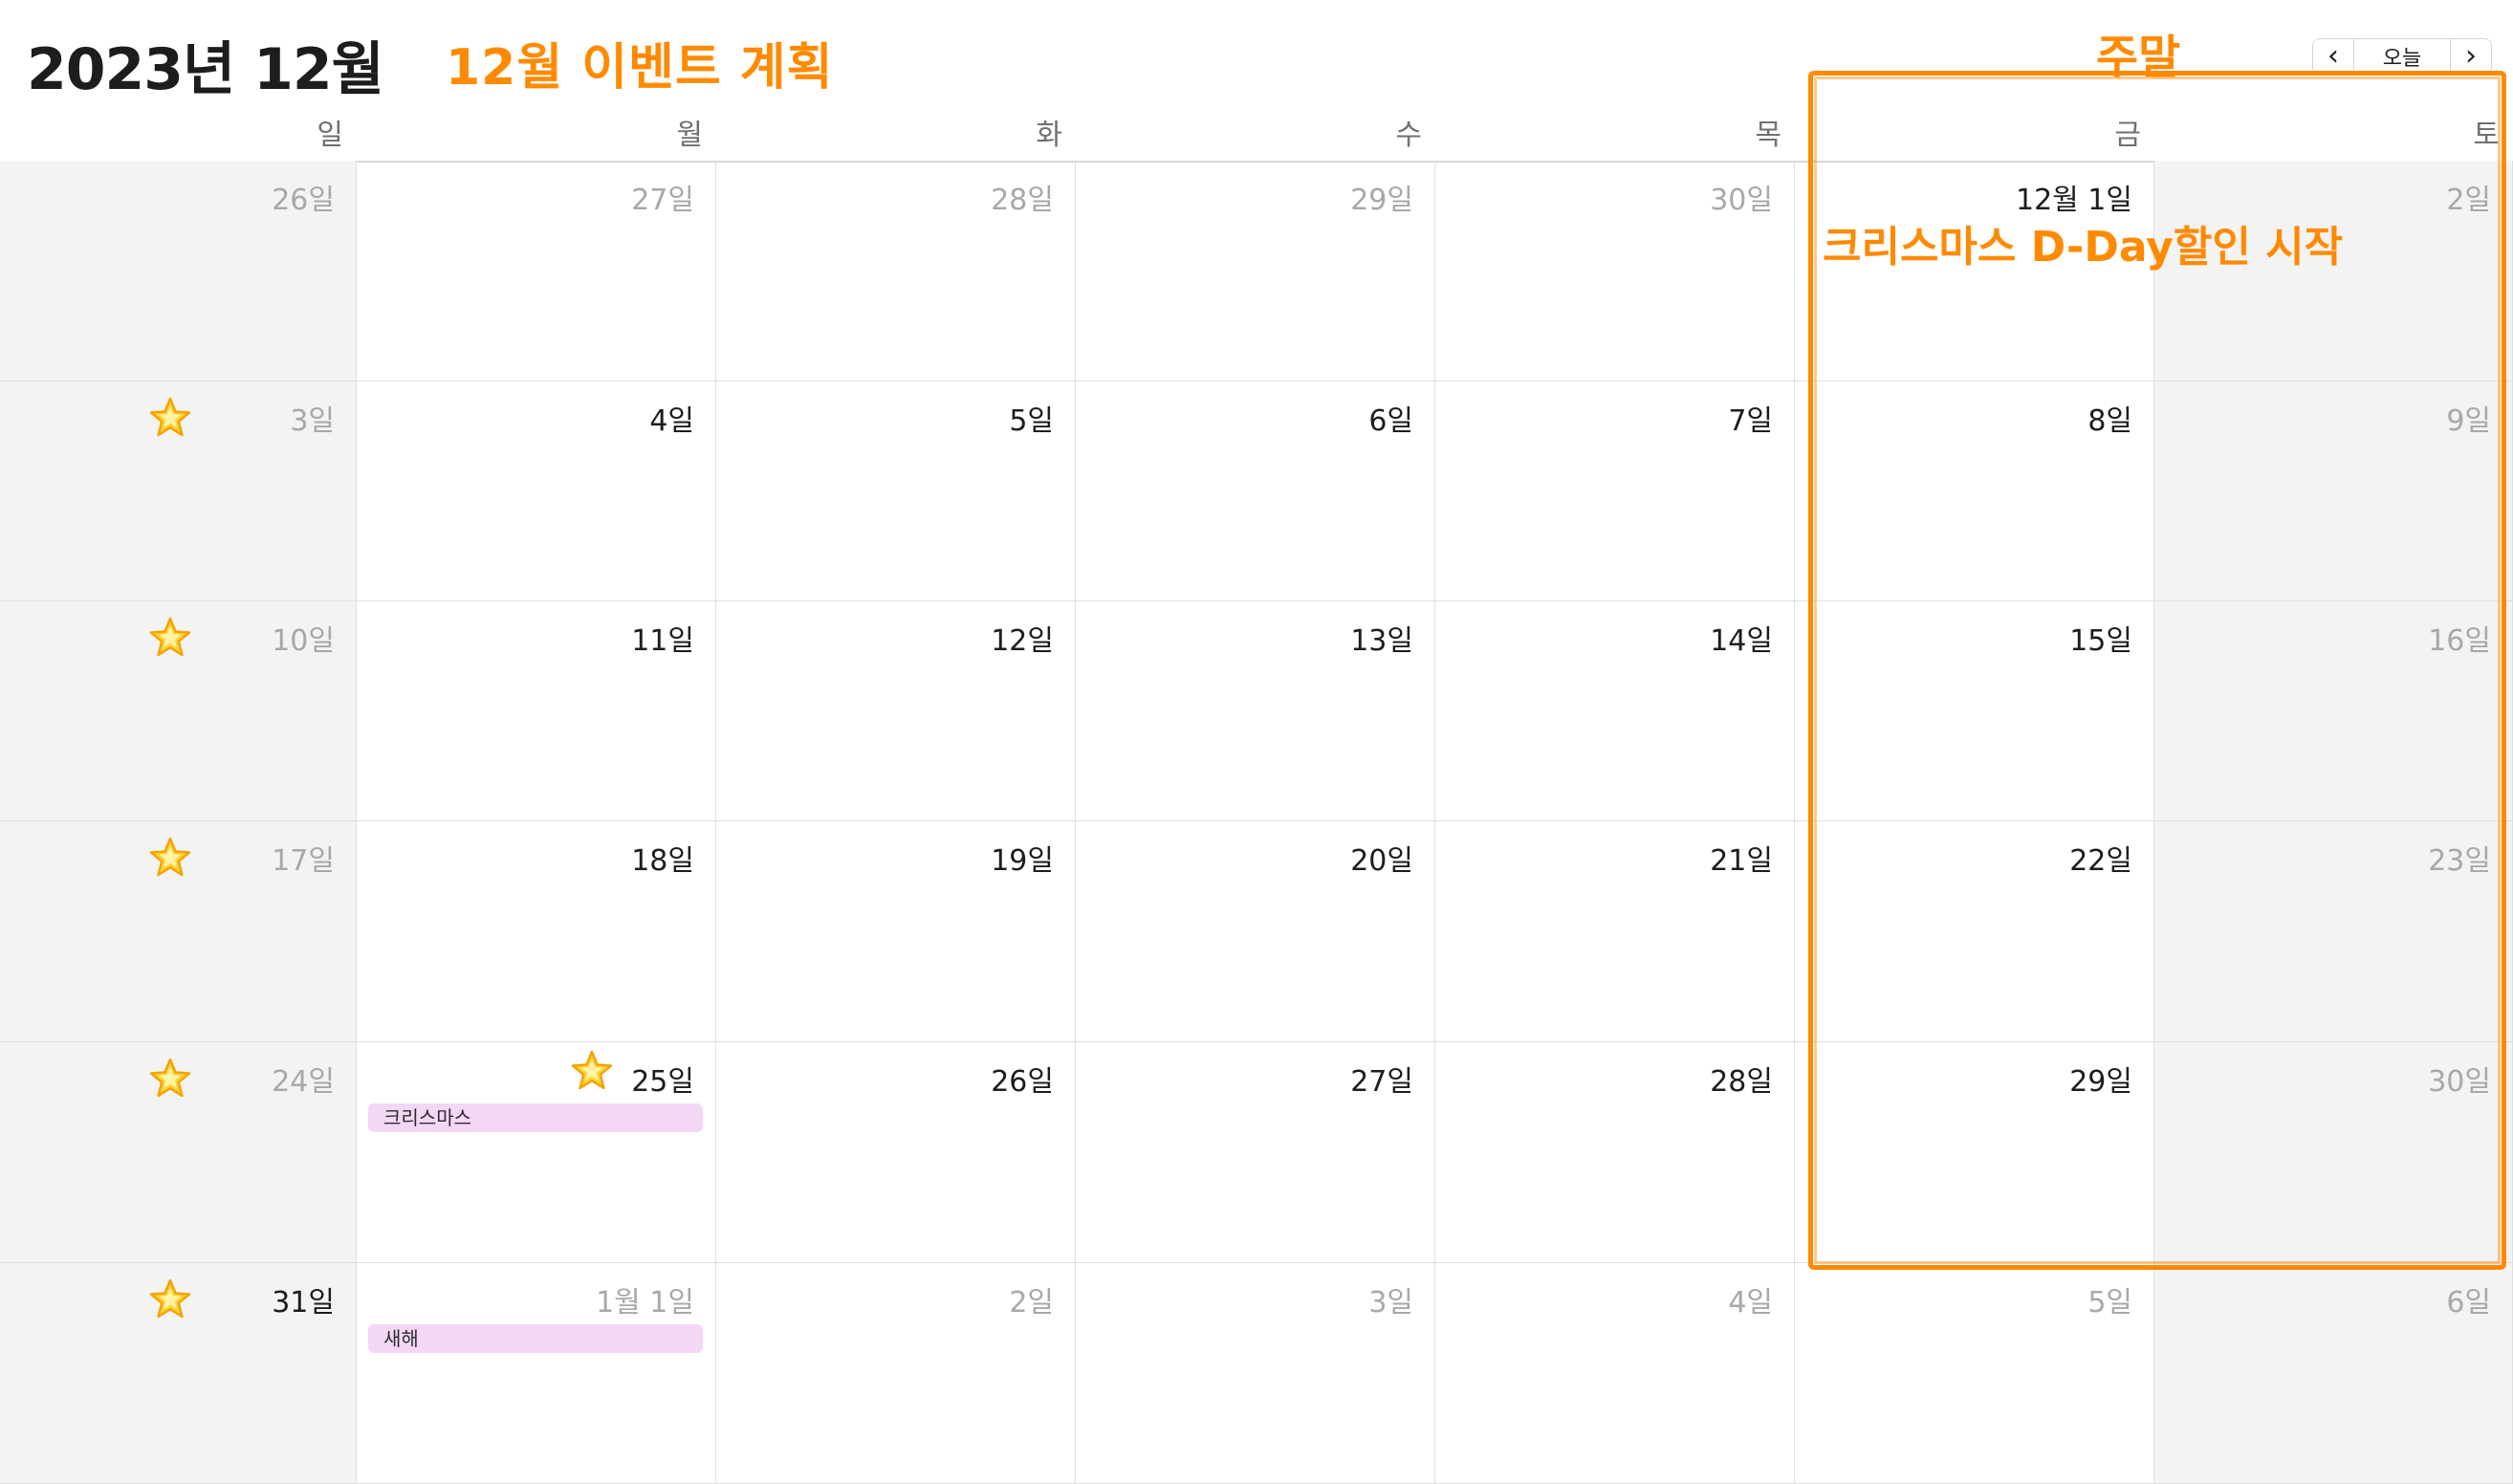 This screenshot has height=1484, width=2513. Describe the element at coordinates (640, 68) in the screenshot. I see `annotation-title: 12월 이벤트 계획` at that location.